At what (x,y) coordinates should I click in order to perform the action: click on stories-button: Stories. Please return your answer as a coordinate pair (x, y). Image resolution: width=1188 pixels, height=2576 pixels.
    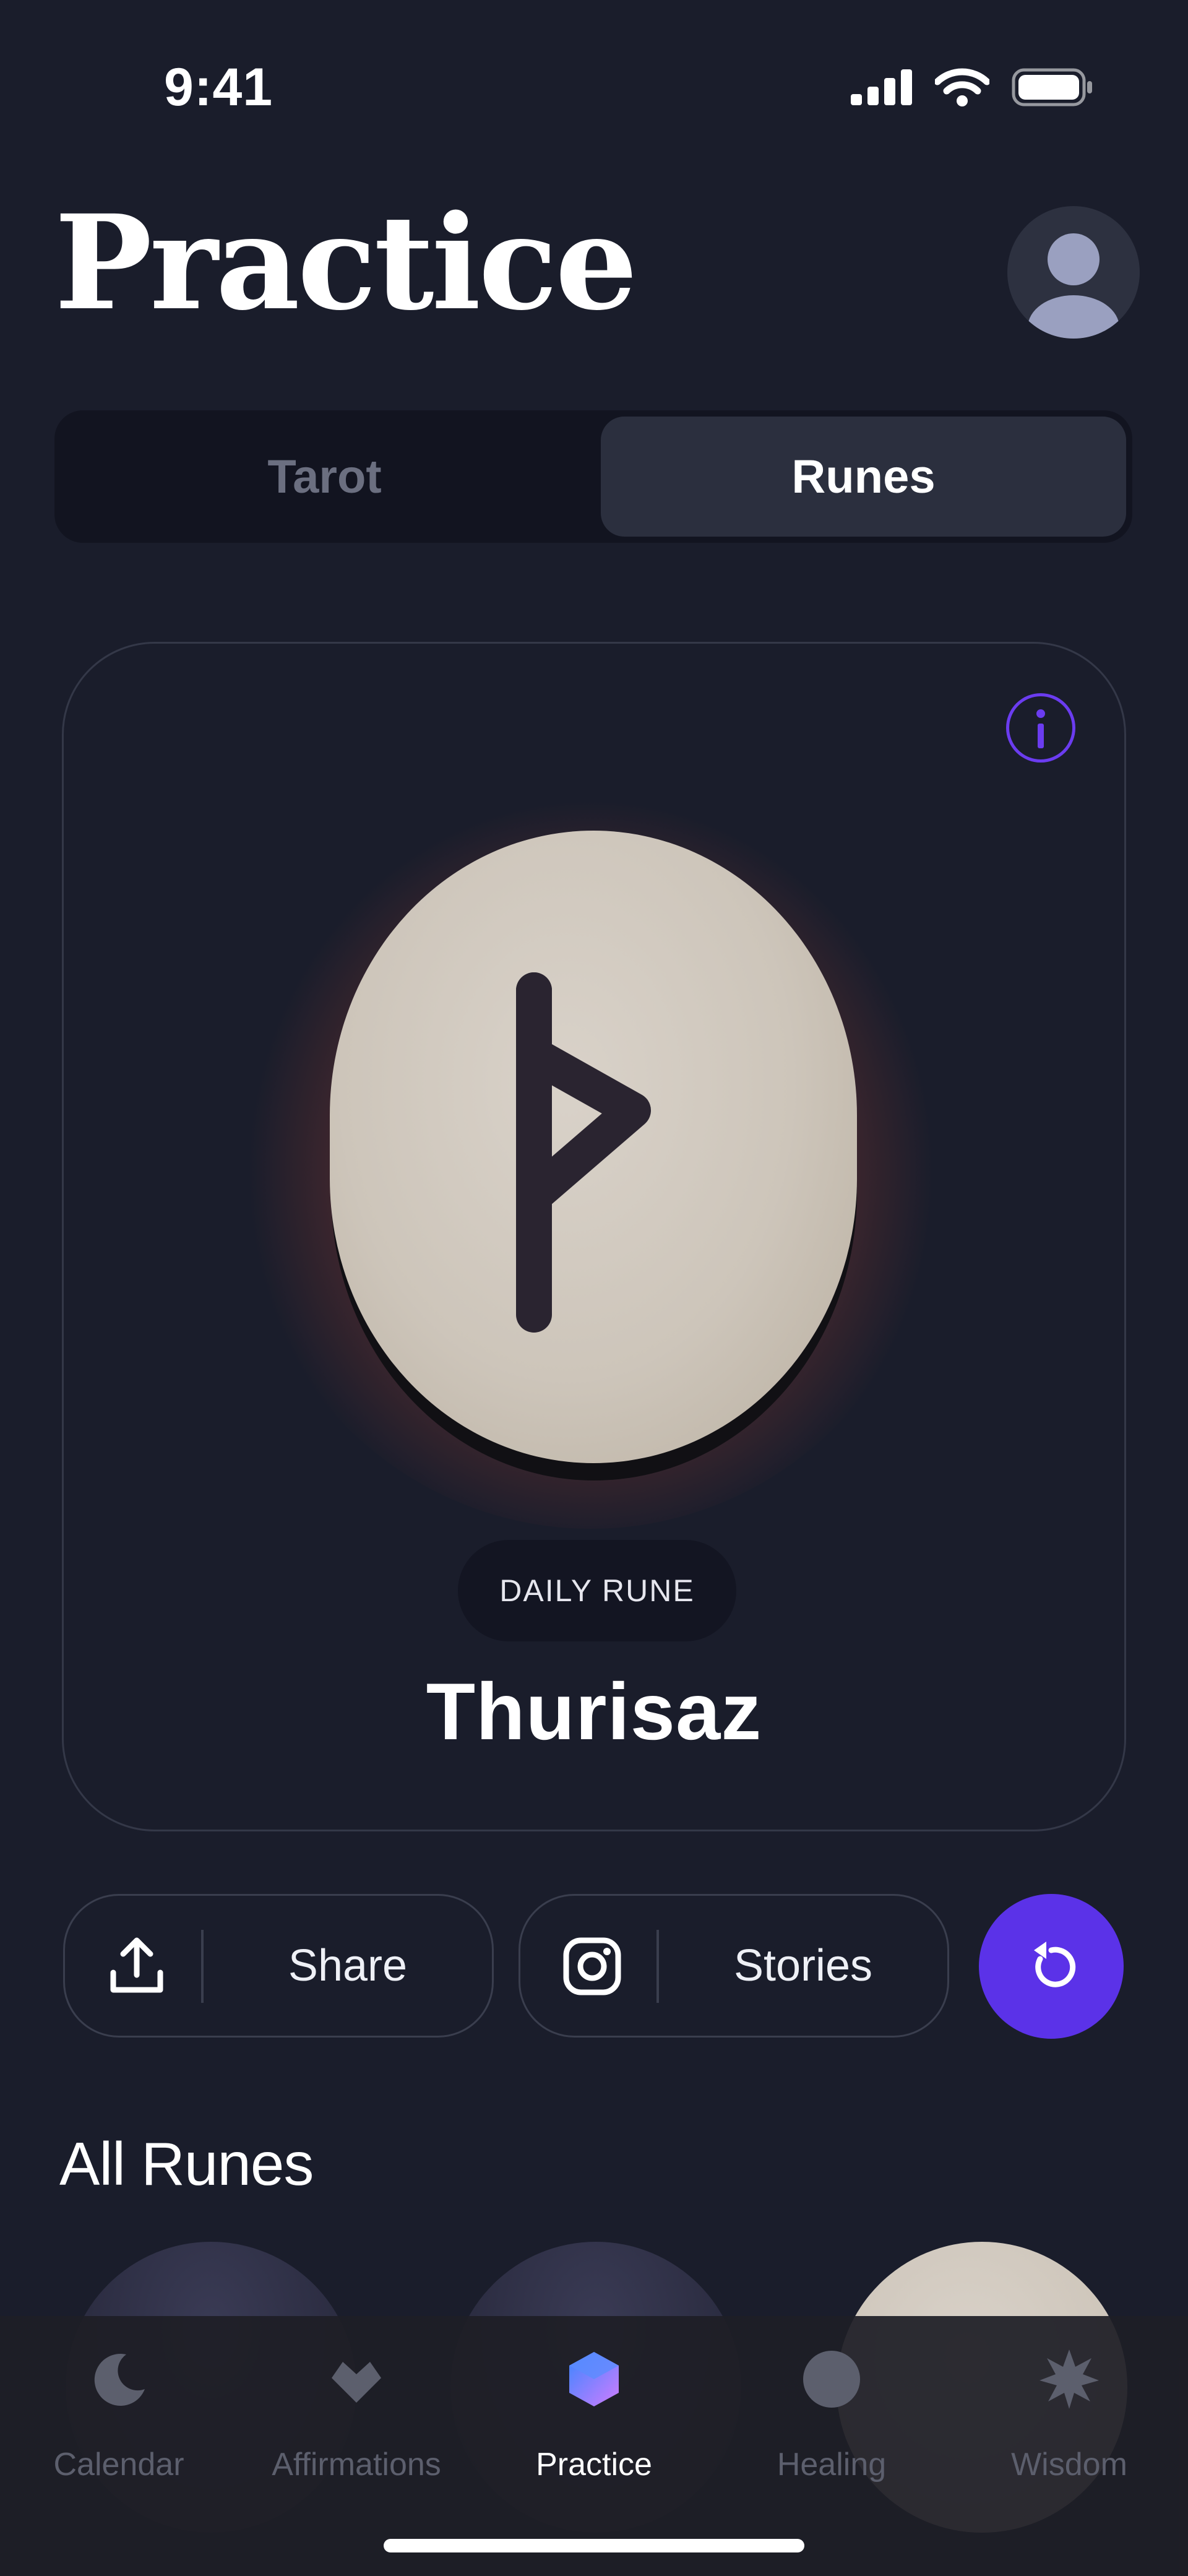
    Looking at the image, I should click on (734, 1966).